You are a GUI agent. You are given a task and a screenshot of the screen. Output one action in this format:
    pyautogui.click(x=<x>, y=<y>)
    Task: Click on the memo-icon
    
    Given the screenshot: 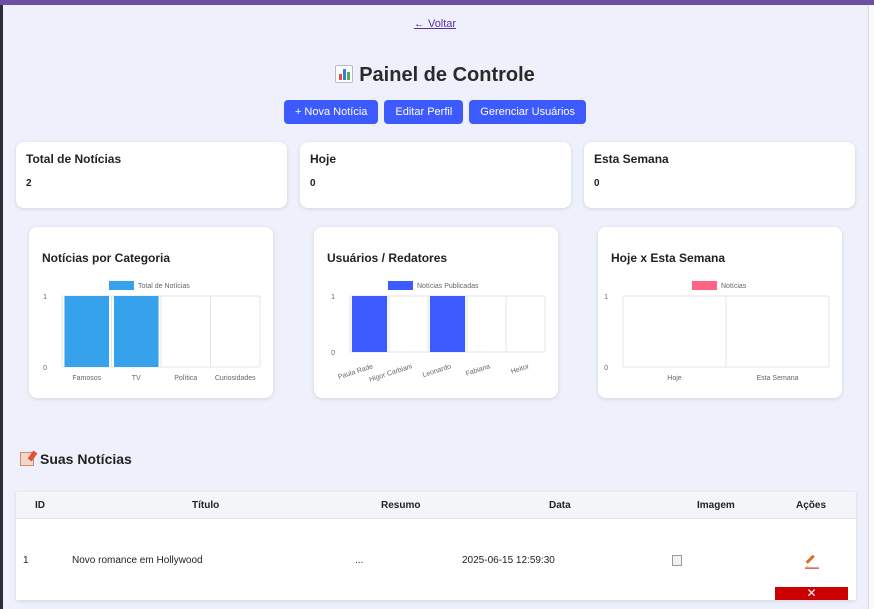 What is the action you would take?
    pyautogui.click(x=27, y=459)
    